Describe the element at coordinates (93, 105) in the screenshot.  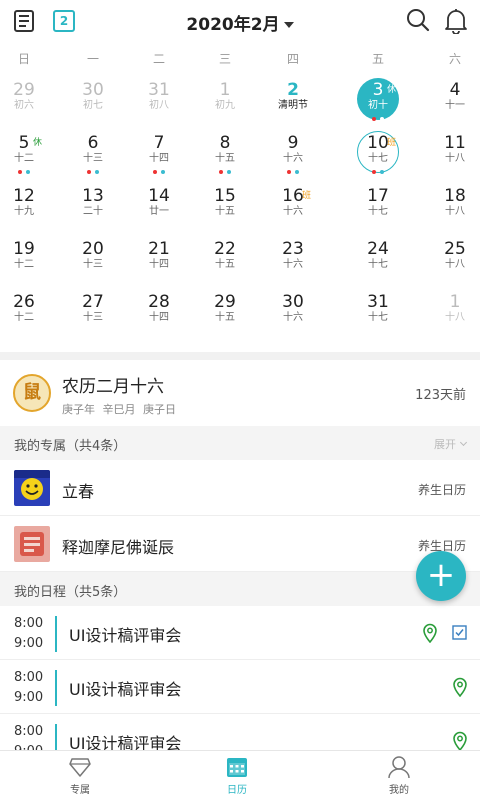
I see `lunar-day: 初七` at that location.